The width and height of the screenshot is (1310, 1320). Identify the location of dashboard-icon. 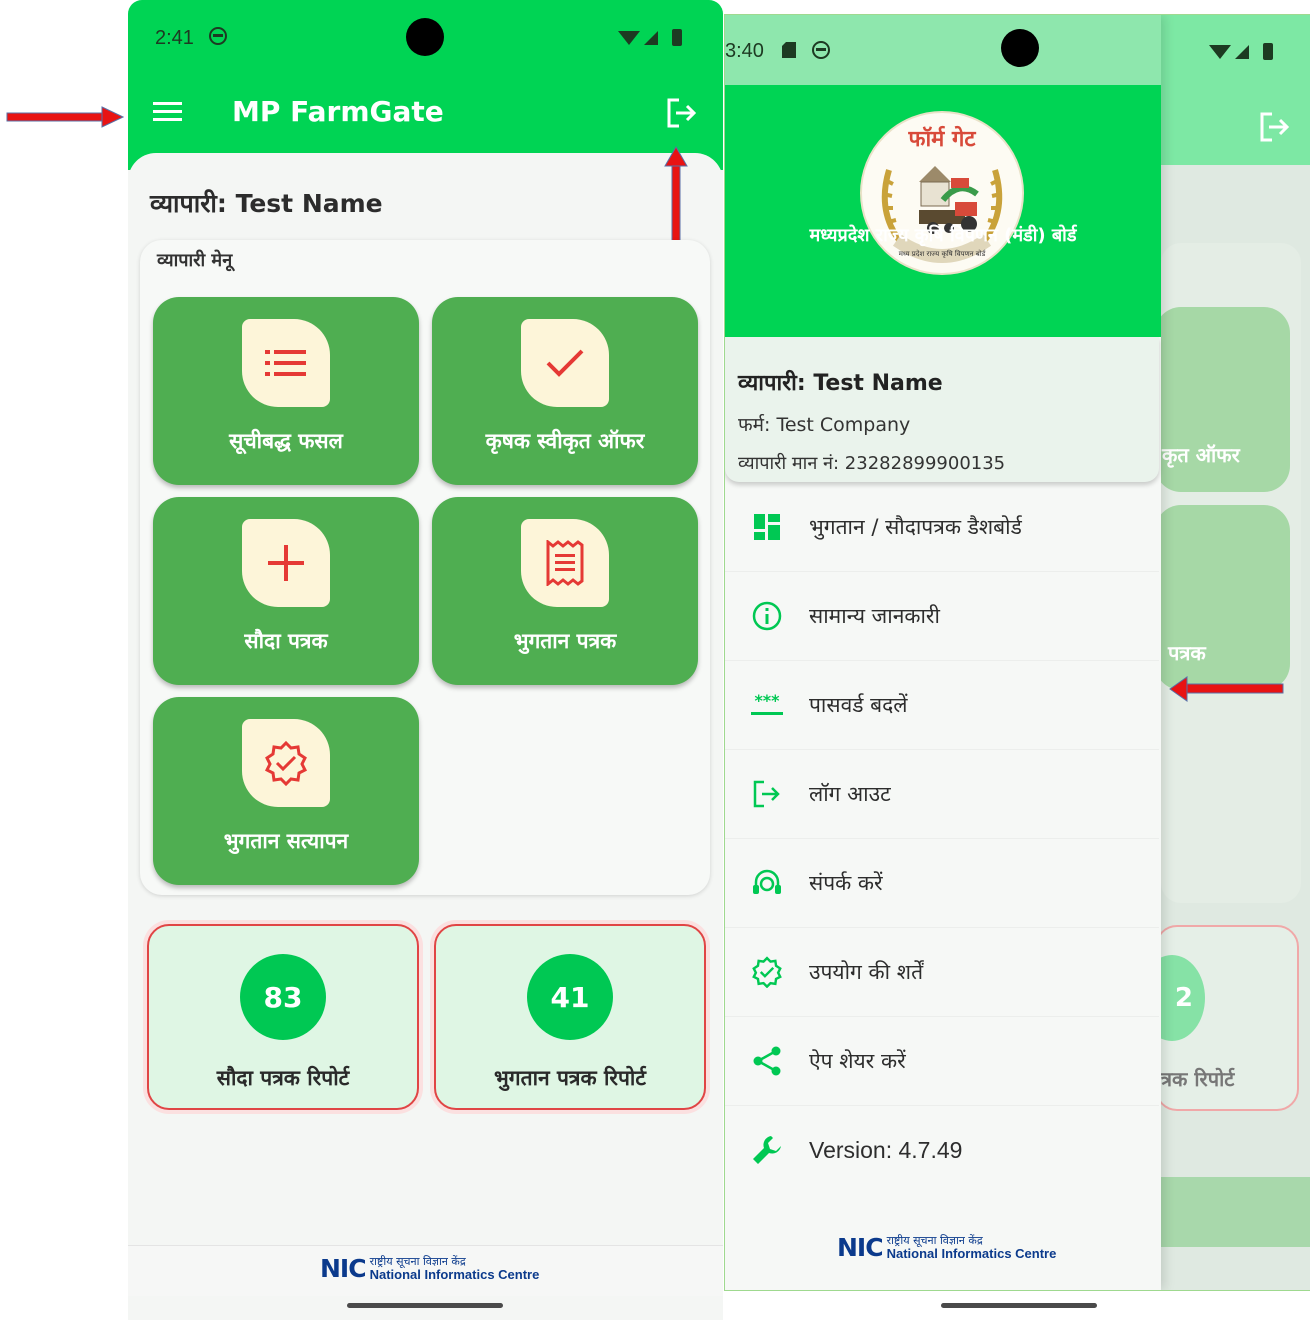
(767, 527).